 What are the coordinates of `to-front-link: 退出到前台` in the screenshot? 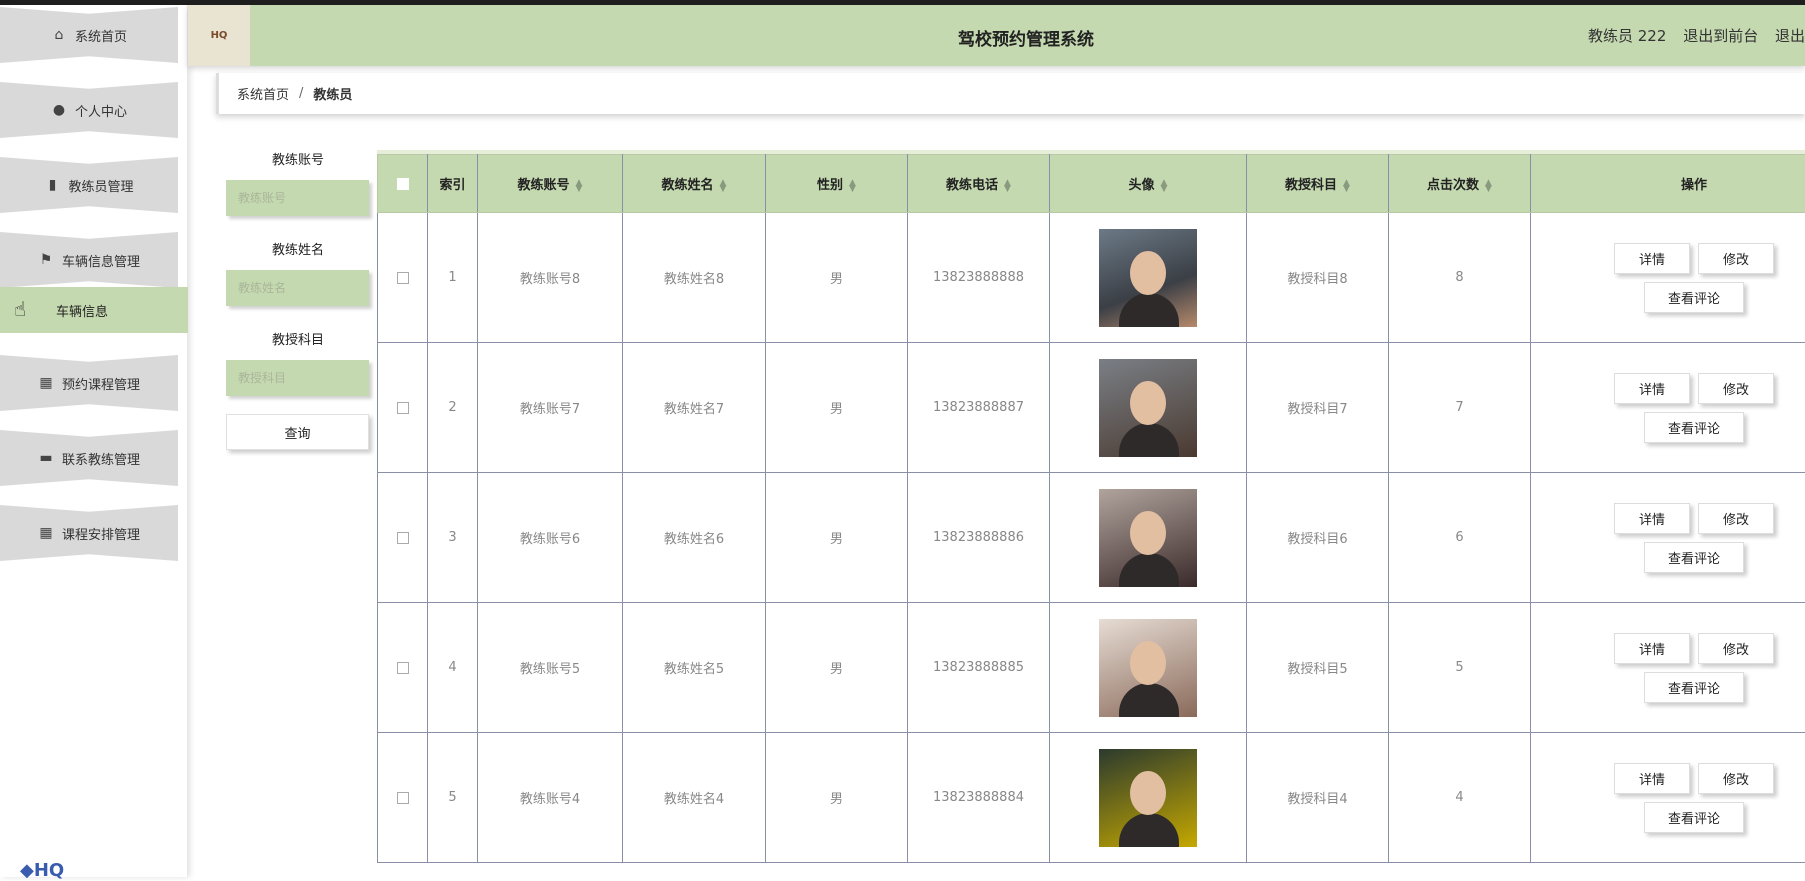 It's located at (1720, 36).